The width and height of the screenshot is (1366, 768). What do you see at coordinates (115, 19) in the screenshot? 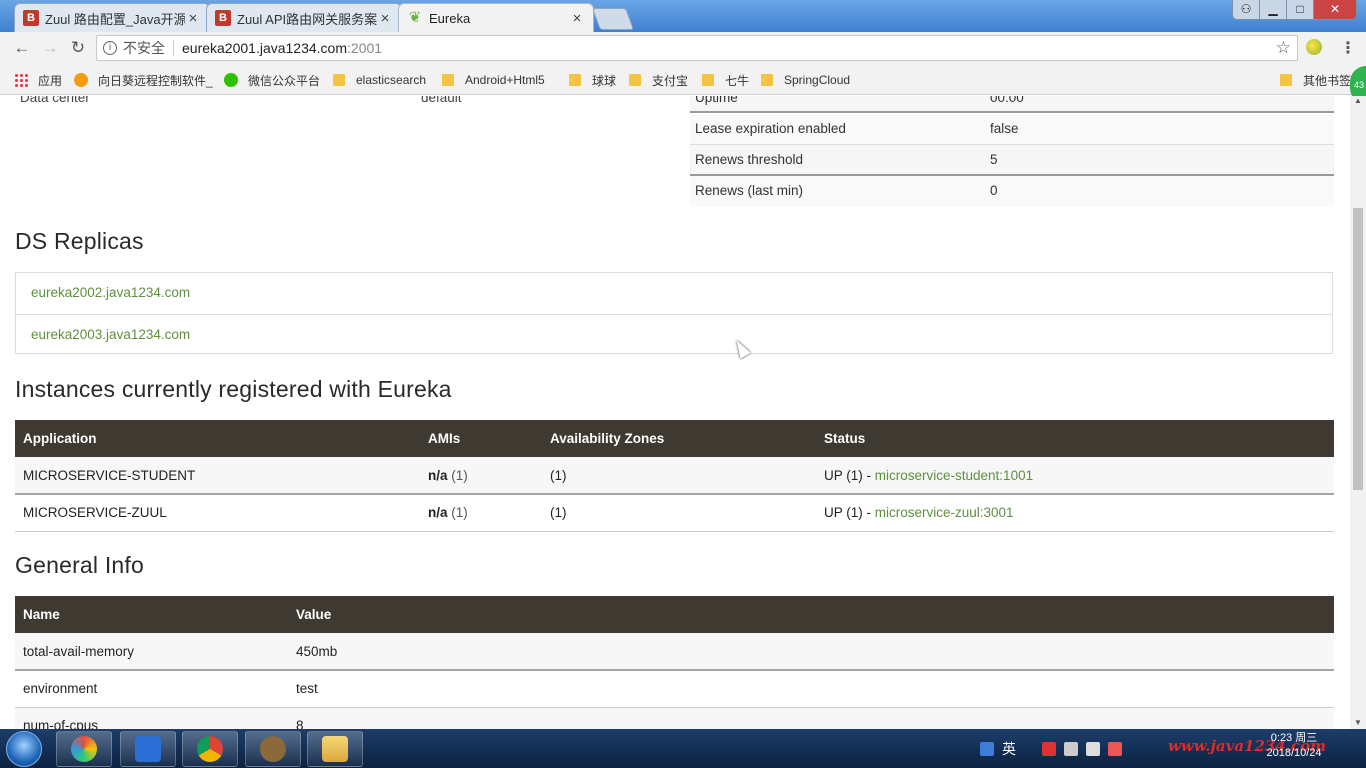
I see `tab-title: Zuul 路由配置_Java开源` at bounding box center [115, 19].